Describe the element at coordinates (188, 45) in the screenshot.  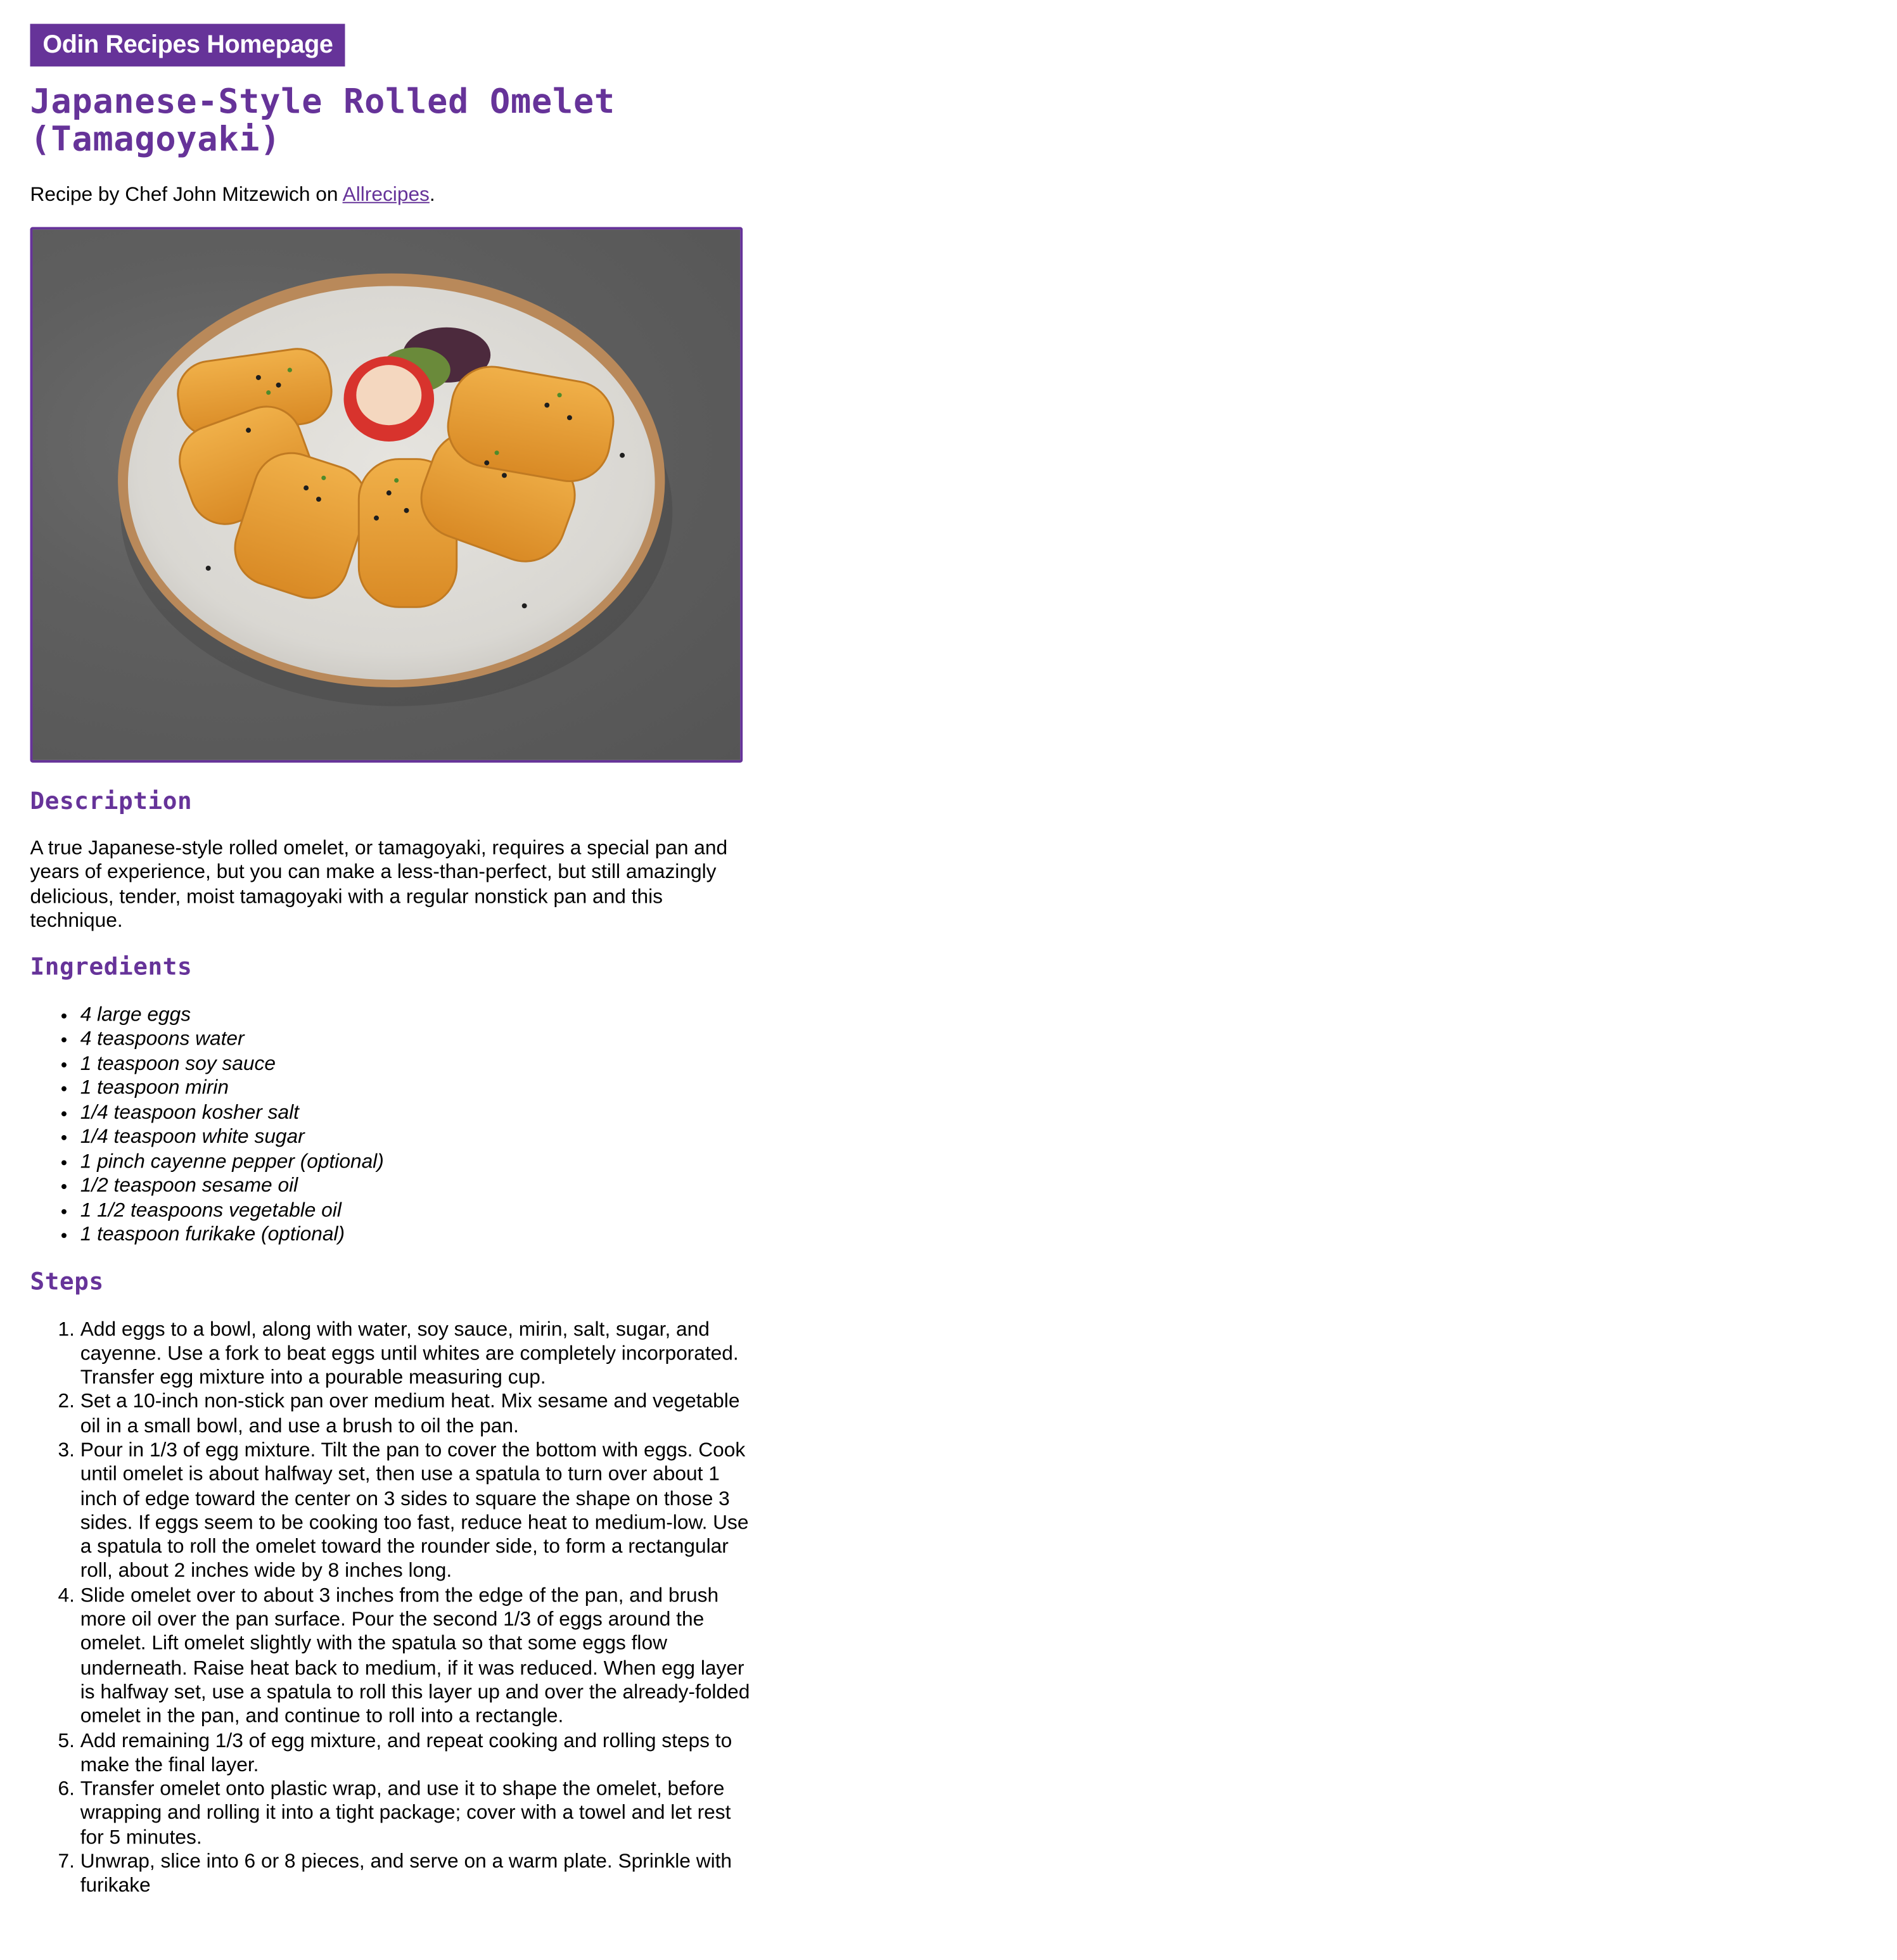
I see `home-link: Odin Recipes Homepage` at that location.